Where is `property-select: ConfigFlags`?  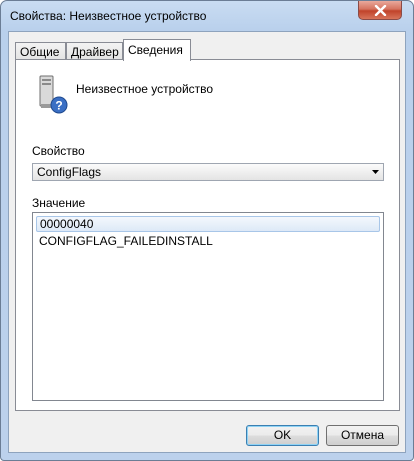
property-select: ConfigFlags is located at coordinates (208, 172).